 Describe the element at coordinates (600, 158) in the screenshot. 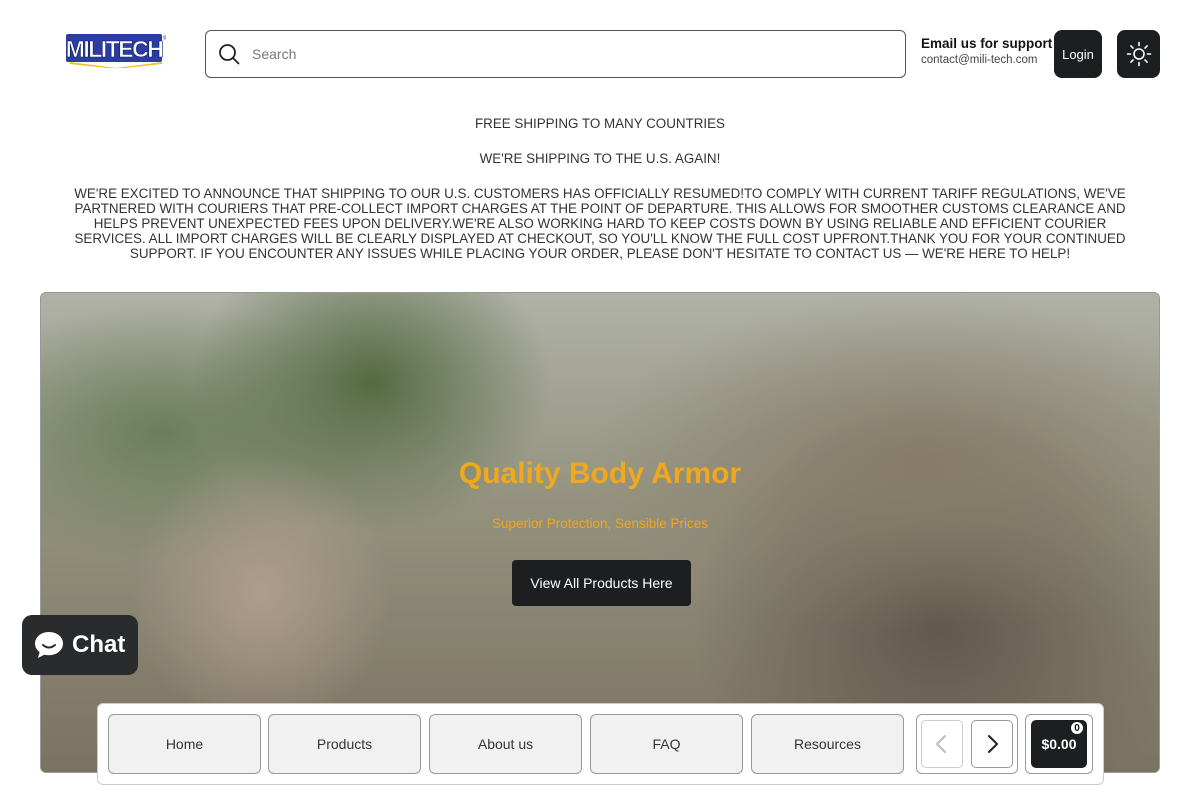

I see `announcement-line-2: WE'RE SHIPPING TO THE U.S. AGAIN!` at that location.